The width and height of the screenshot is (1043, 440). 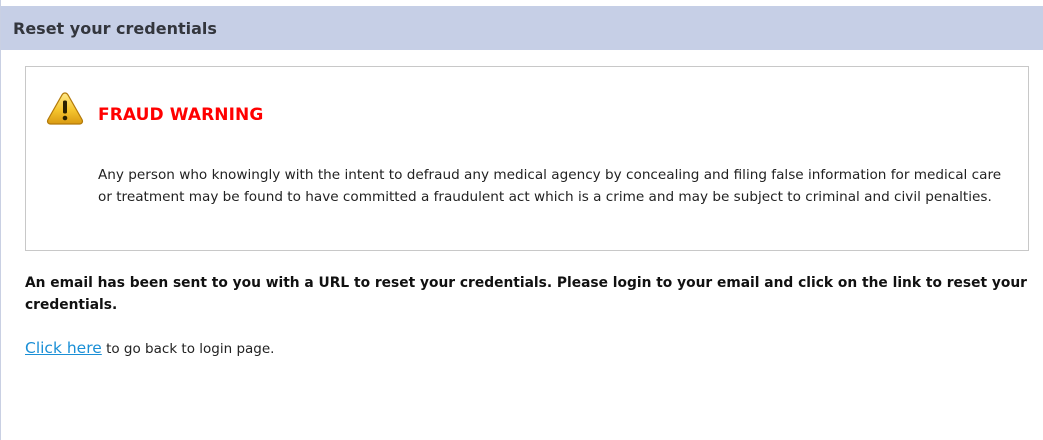 I want to click on click-here-link: Click here, so click(x=63, y=348).